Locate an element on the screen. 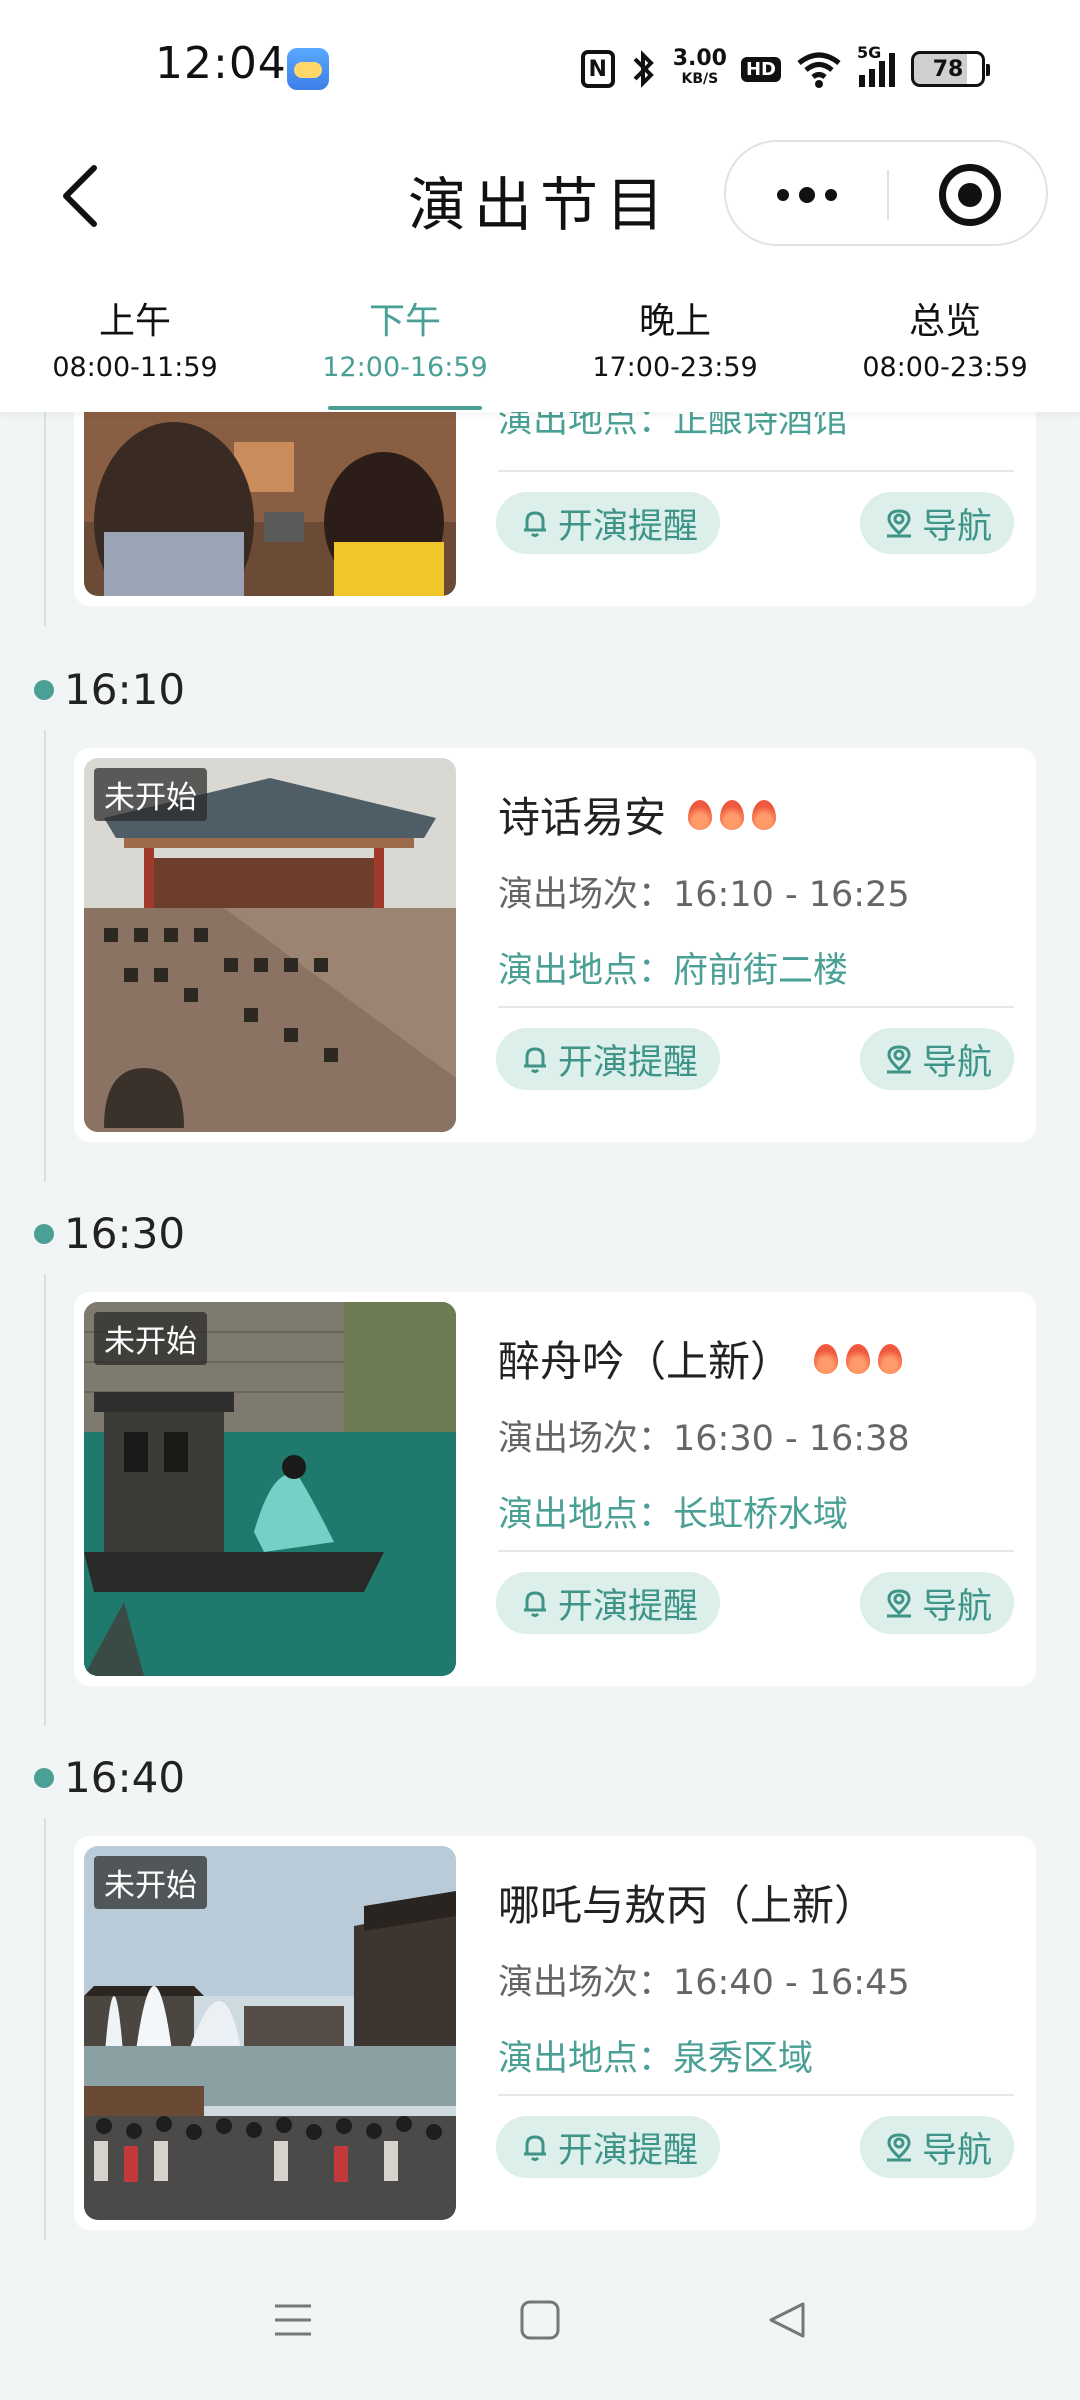 Image resolution: width=1080 pixels, height=2400 pixels. net-speed-value: 3.00 is located at coordinates (699, 58).